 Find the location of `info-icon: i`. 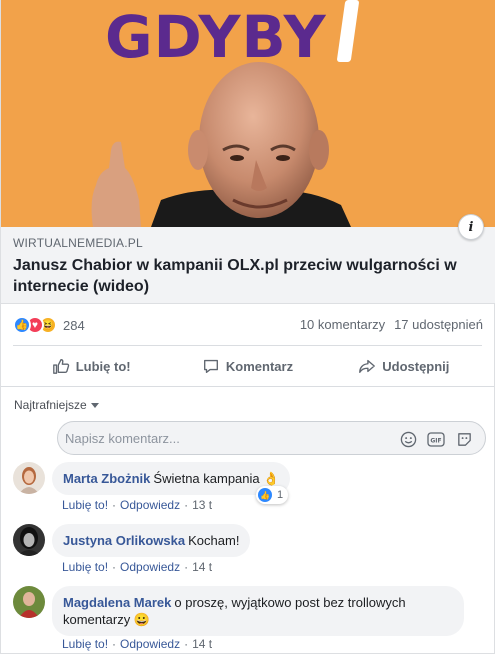

info-icon: i is located at coordinates (471, 227).